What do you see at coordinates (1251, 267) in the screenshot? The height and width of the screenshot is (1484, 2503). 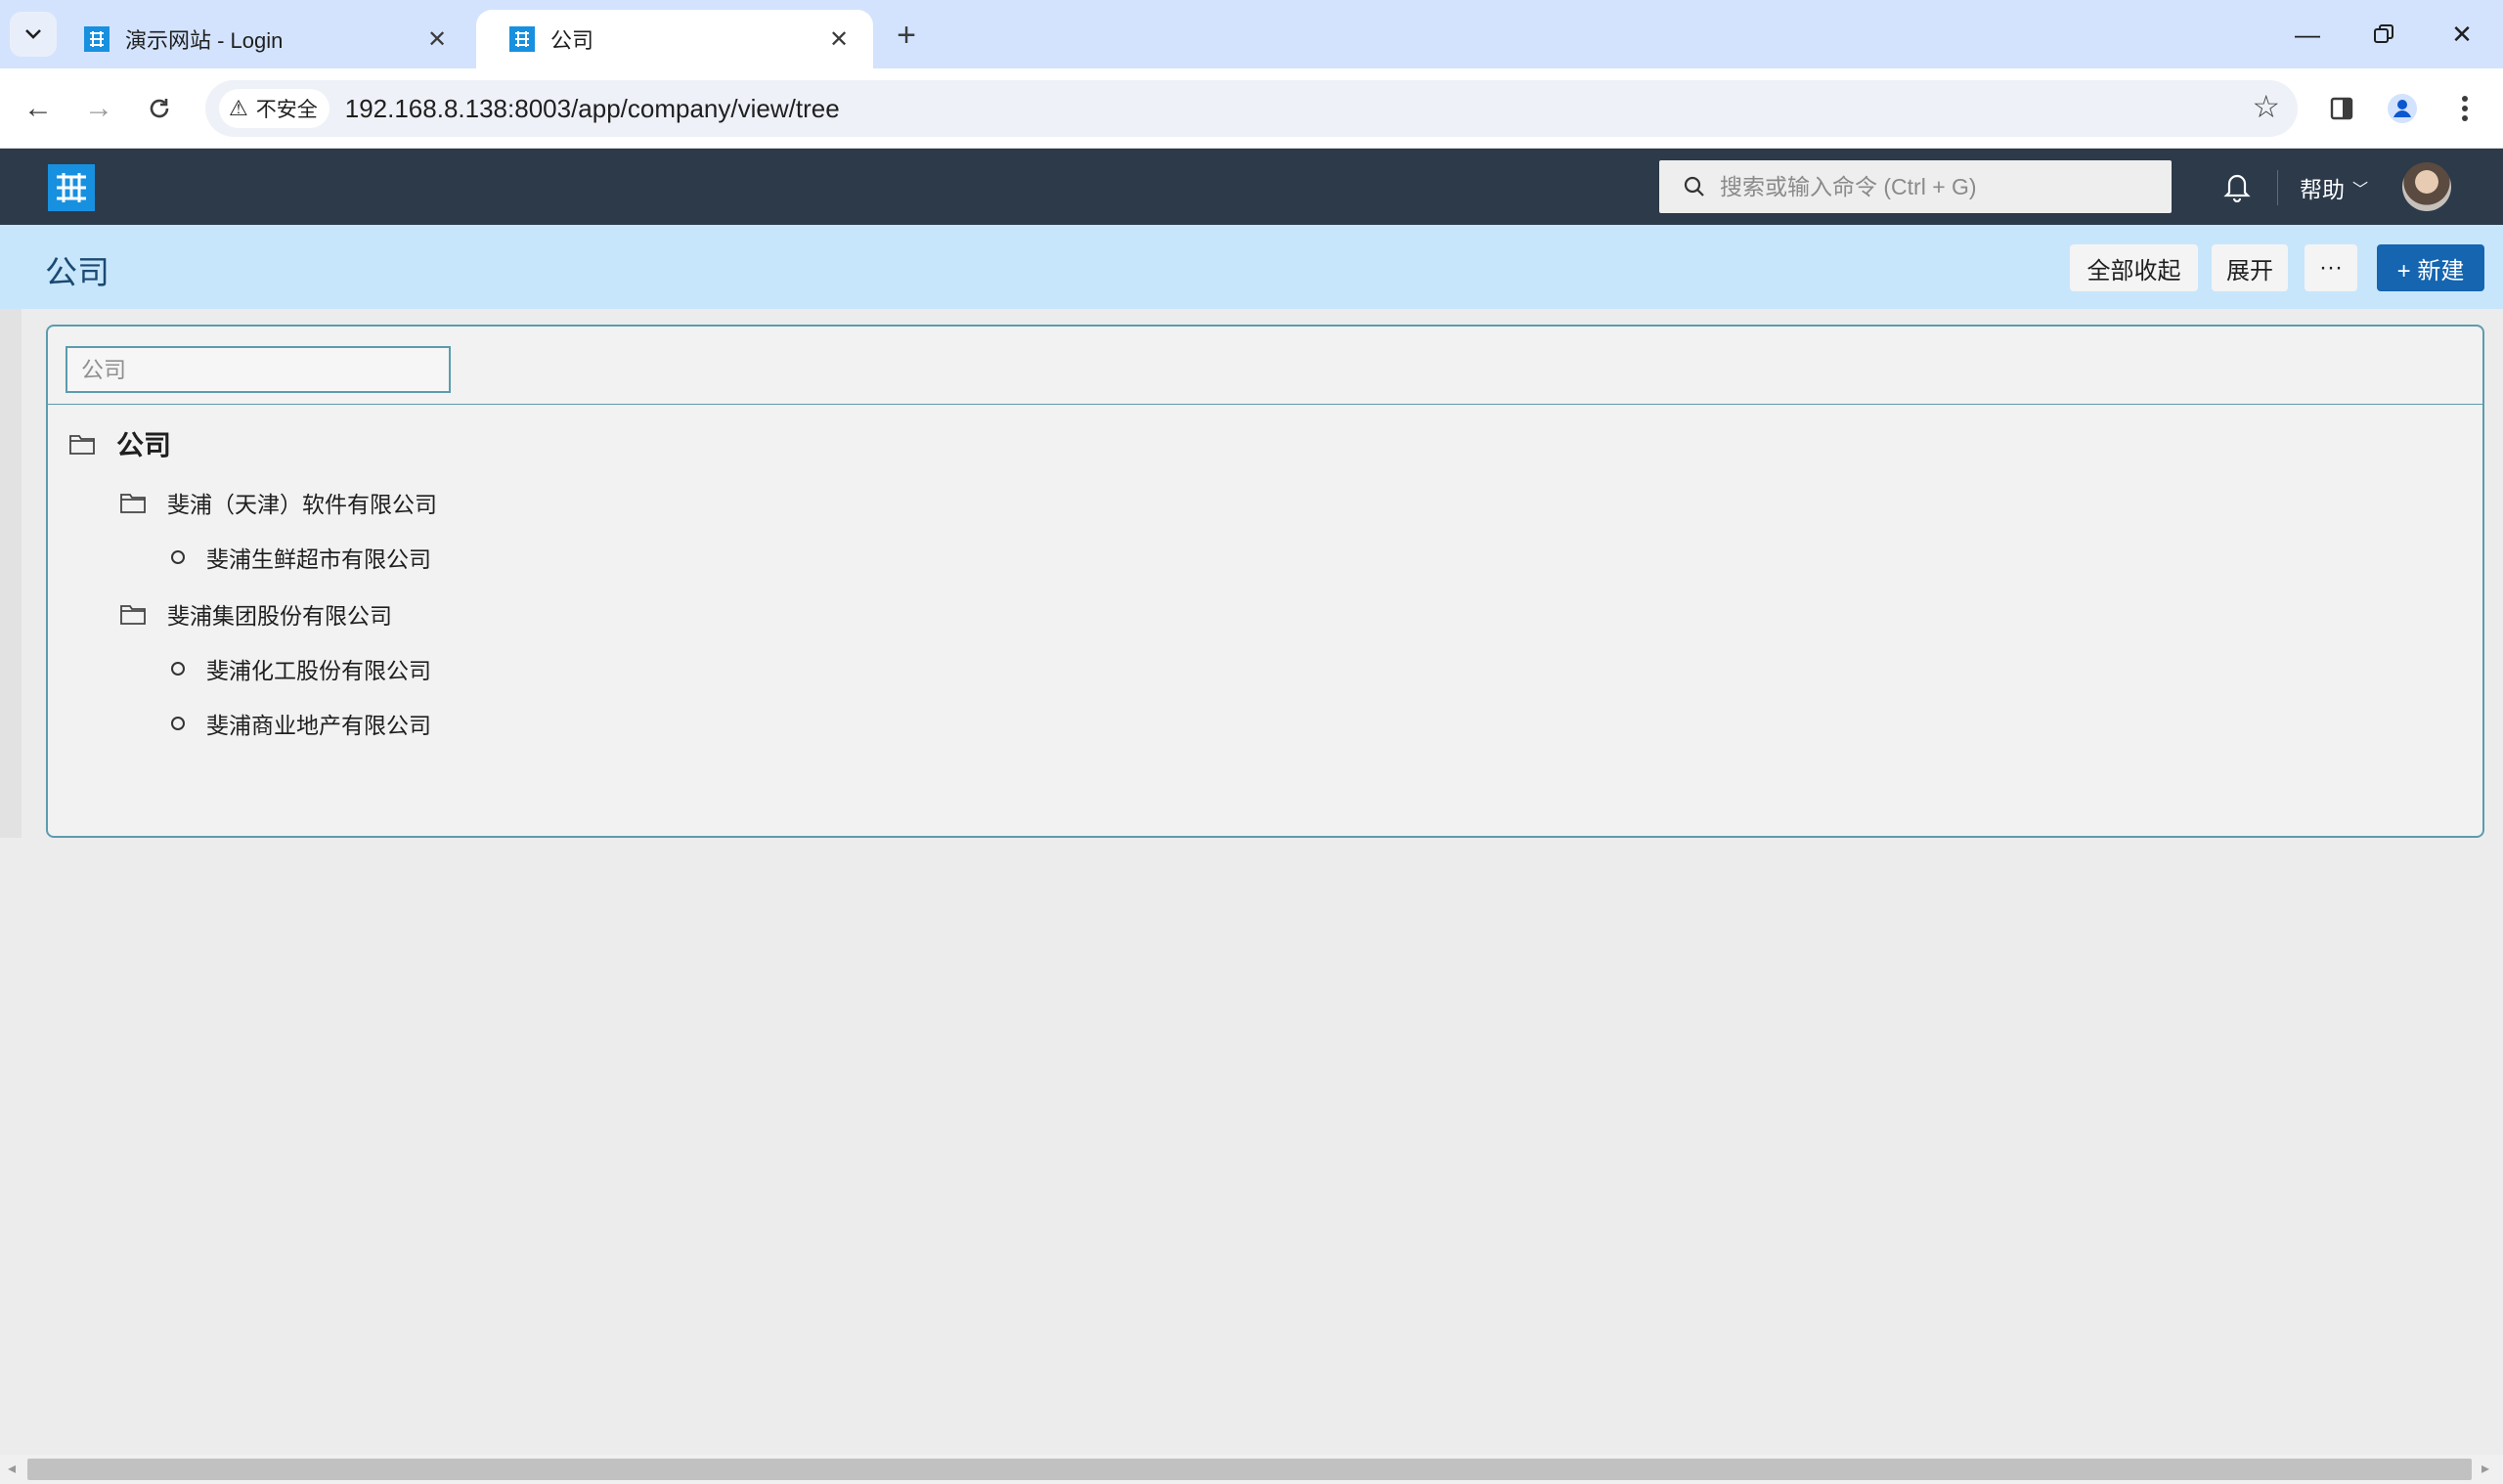 I see `page-header: 公司 全部收起 展开 ··· + 新建` at bounding box center [1251, 267].